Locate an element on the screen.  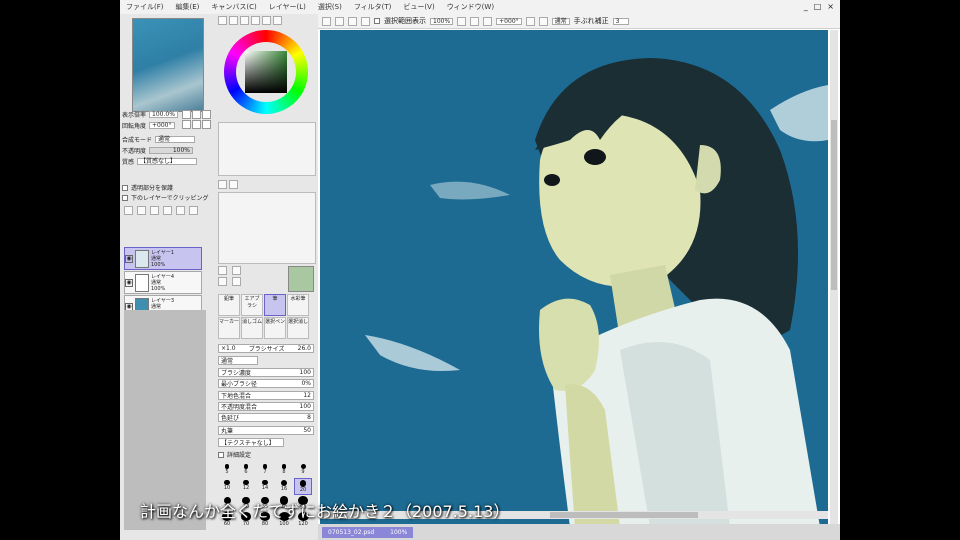
zoom-out-button is located at coordinates (196, 114).